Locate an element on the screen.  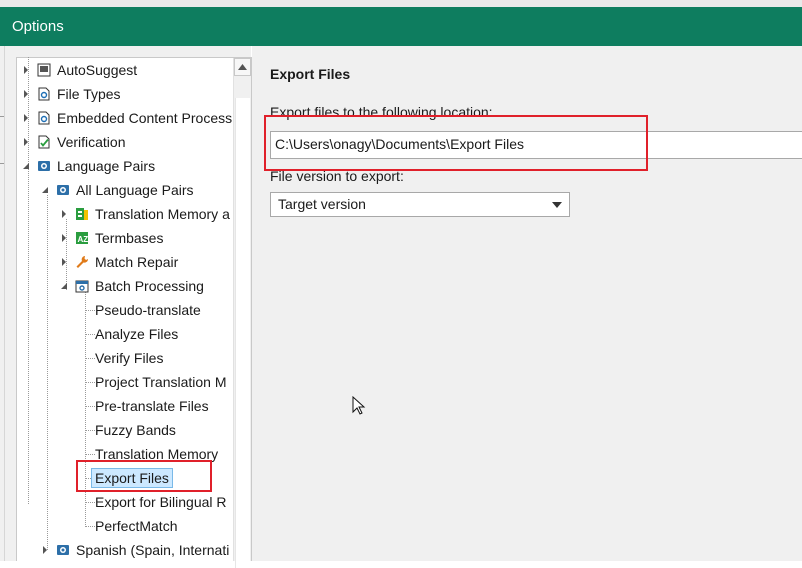
tree-item-verification: Verification is located at coordinates (73, 142).